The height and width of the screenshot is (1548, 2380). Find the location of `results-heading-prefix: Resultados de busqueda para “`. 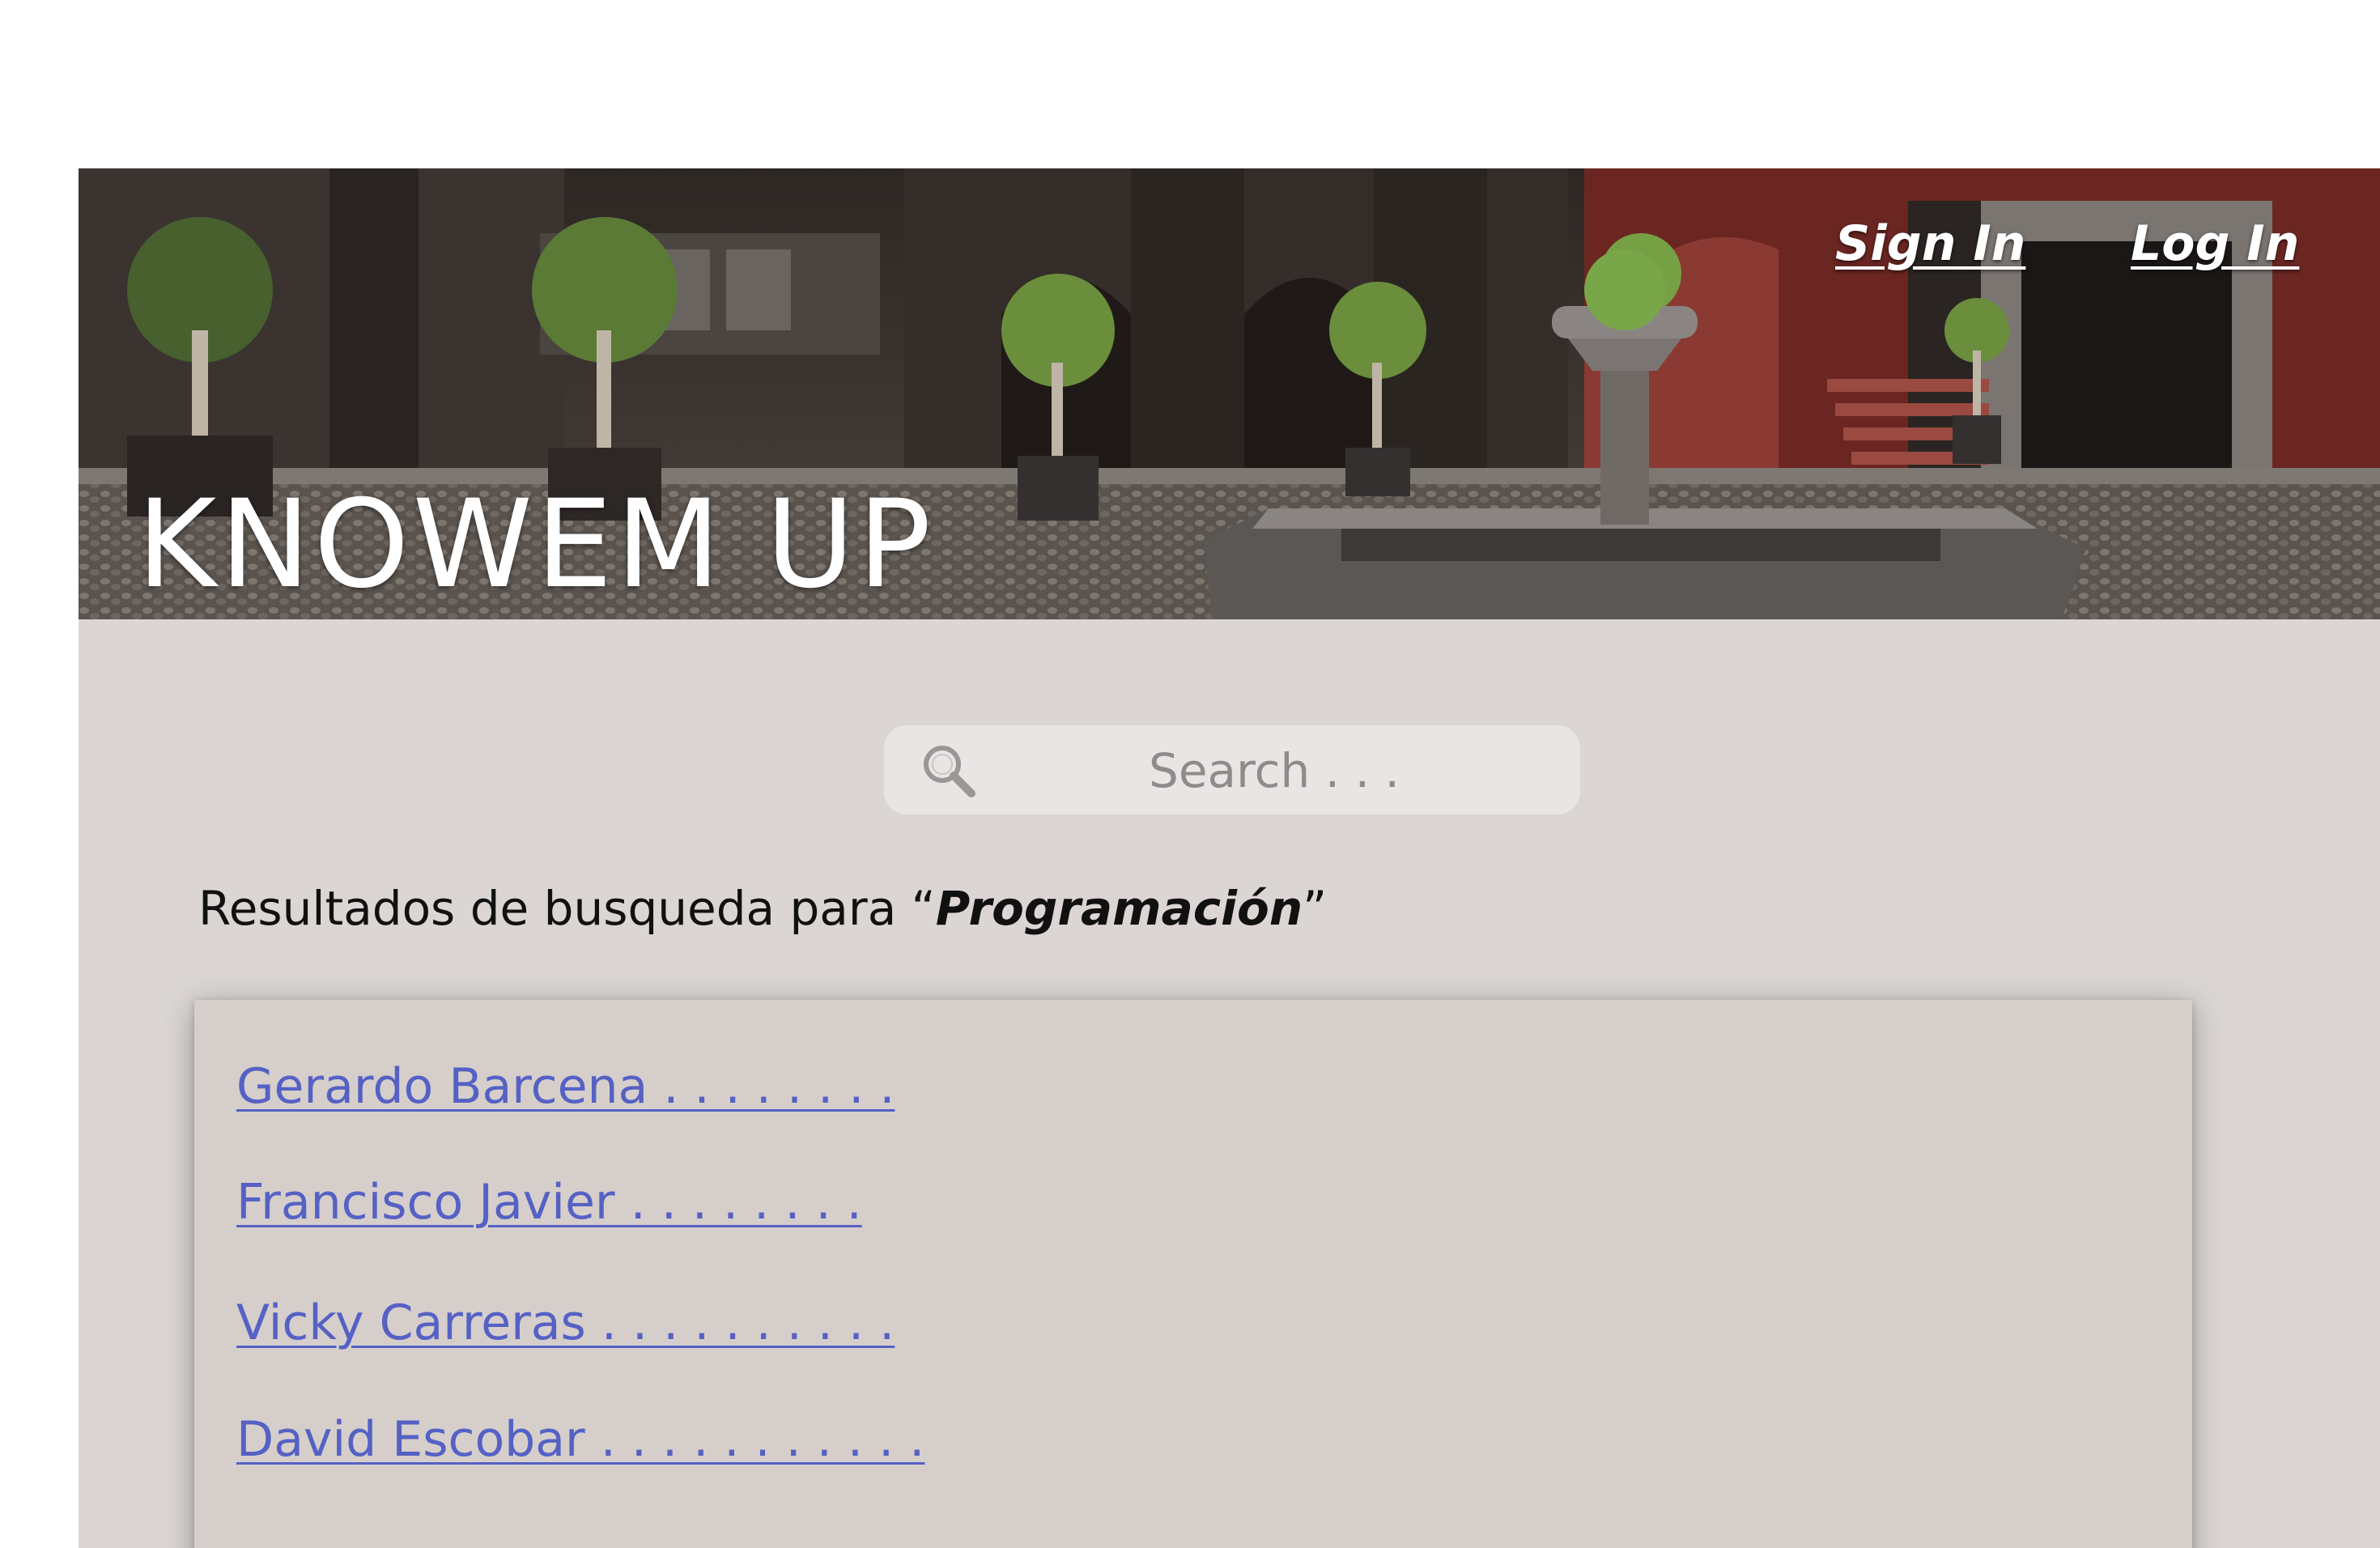

results-heading-prefix: Resultados de busqueda para “ is located at coordinates (567, 908).